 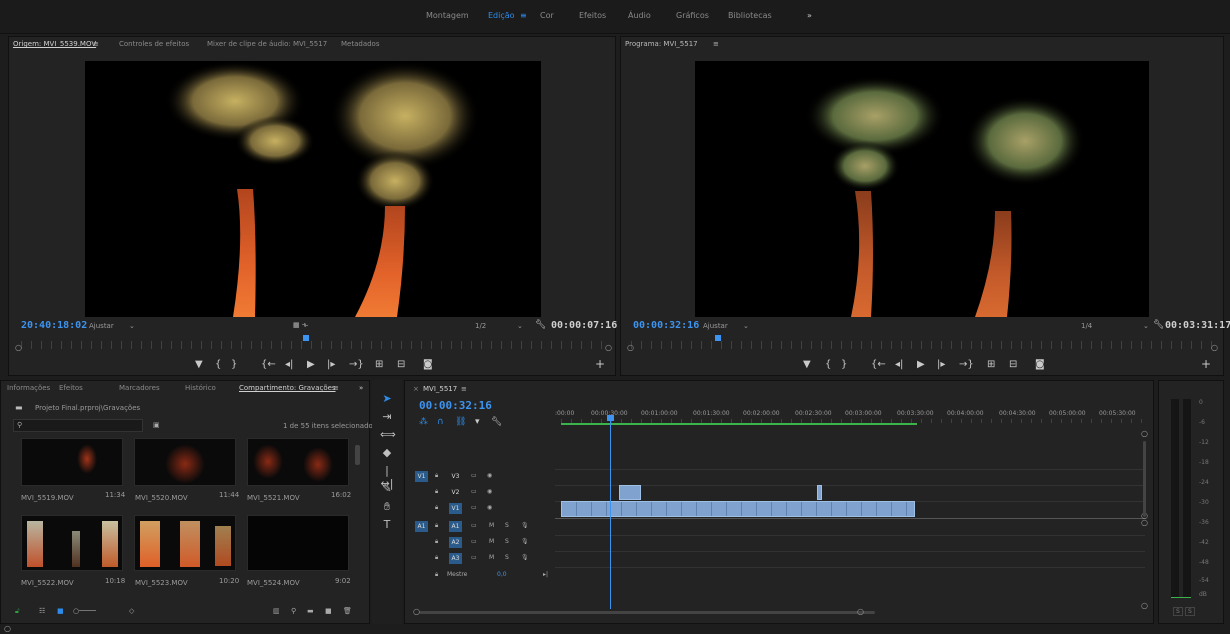 What do you see at coordinates (750, 15) in the screenshot?
I see `workspace-bibliotecas: Bibliotecas` at bounding box center [750, 15].